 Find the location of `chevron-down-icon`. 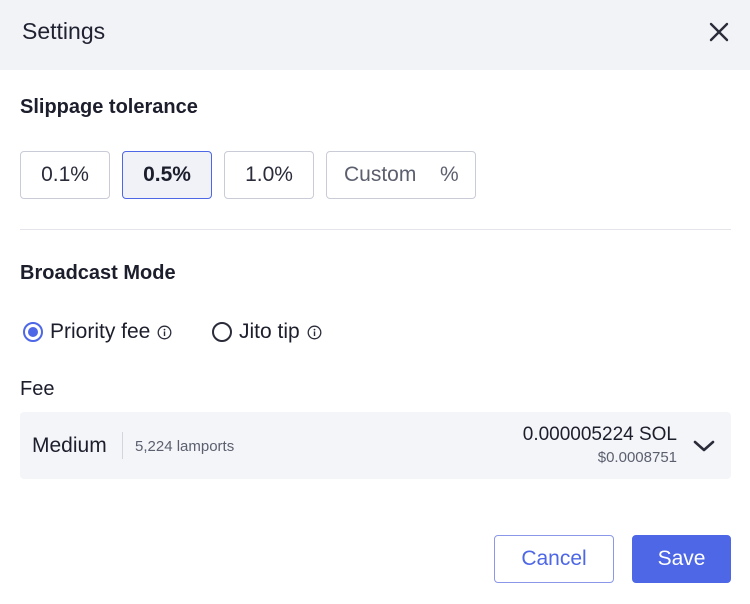

chevron-down-icon is located at coordinates (704, 446).